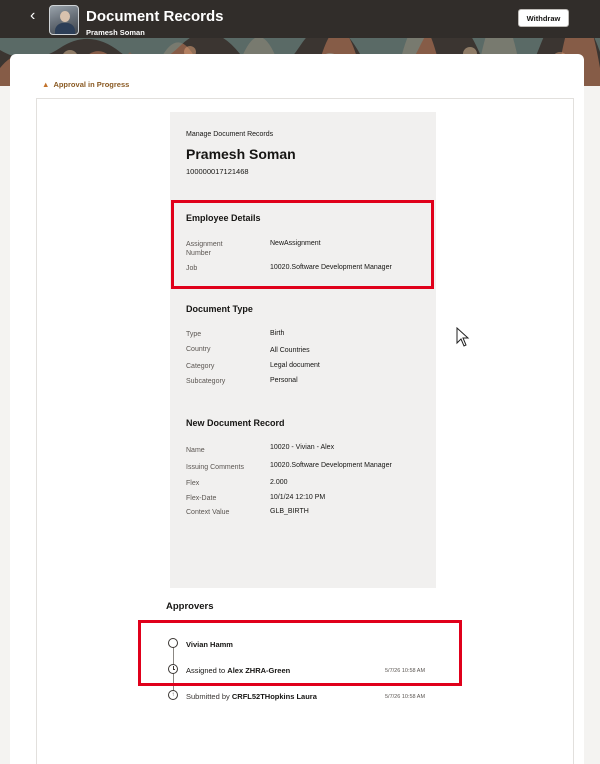 This screenshot has height=764, width=600. I want to click on page-title: Document Records, so click(155, 16).